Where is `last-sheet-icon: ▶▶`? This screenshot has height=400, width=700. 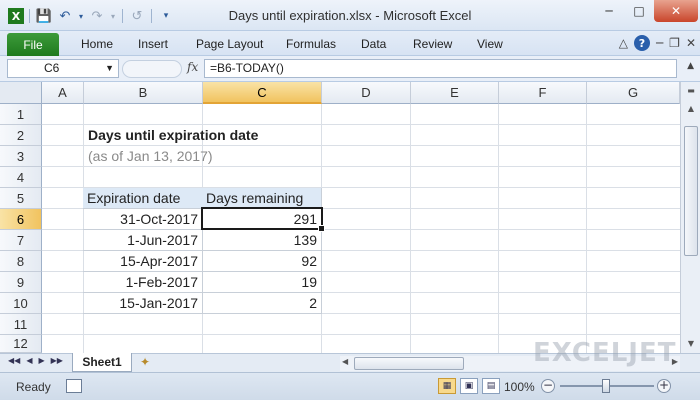
last-sheet-icon: ▶▶ is located at coordinates (57, 360).